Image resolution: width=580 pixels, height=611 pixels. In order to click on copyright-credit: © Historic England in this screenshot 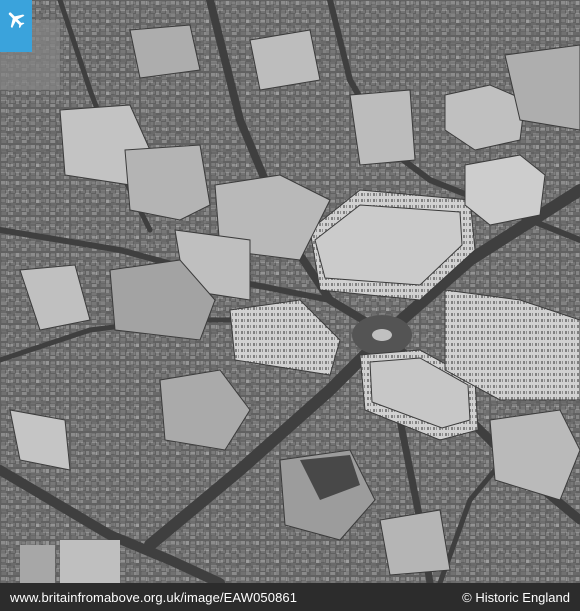, I will do `click(516, 597)`.